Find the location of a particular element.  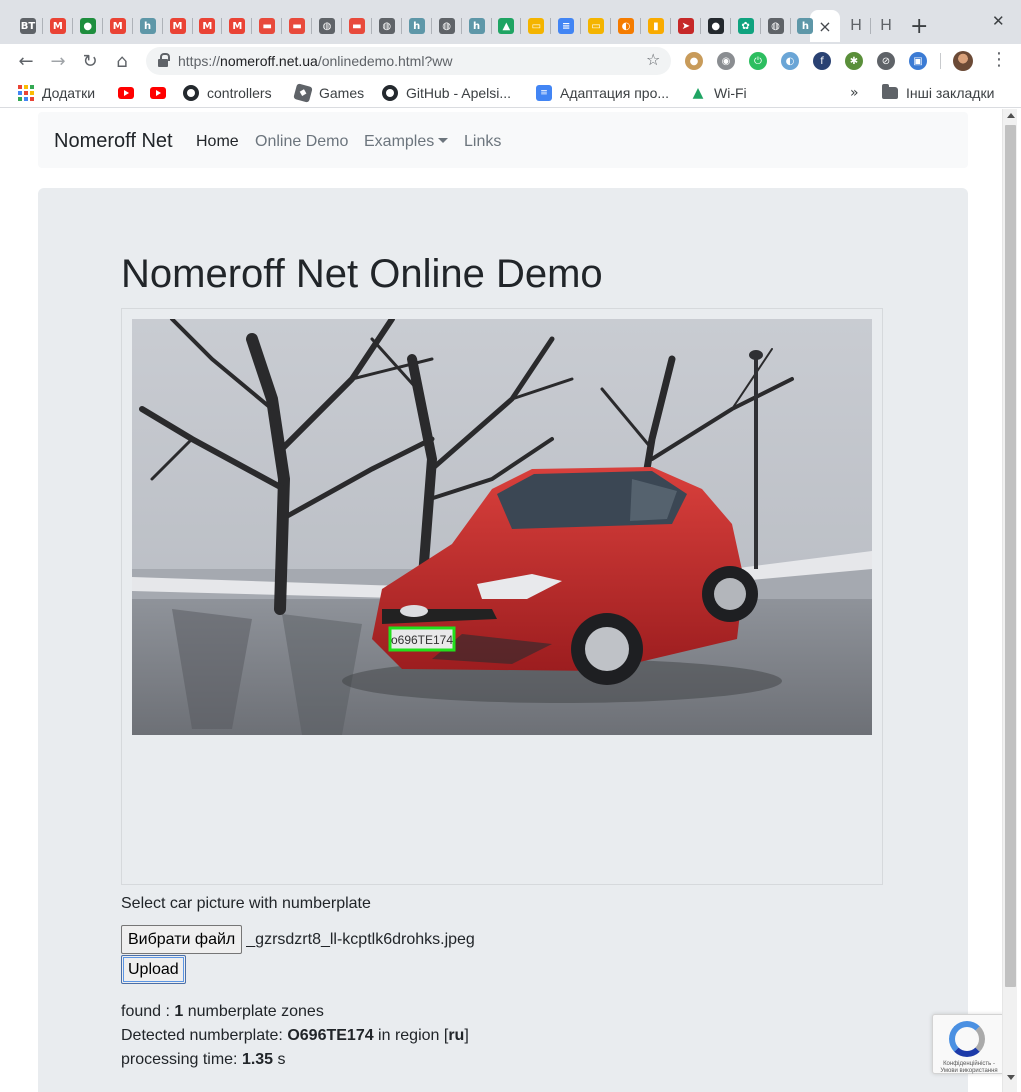

extension-tree-icon: ✱ is located at coordinates (854, 61).